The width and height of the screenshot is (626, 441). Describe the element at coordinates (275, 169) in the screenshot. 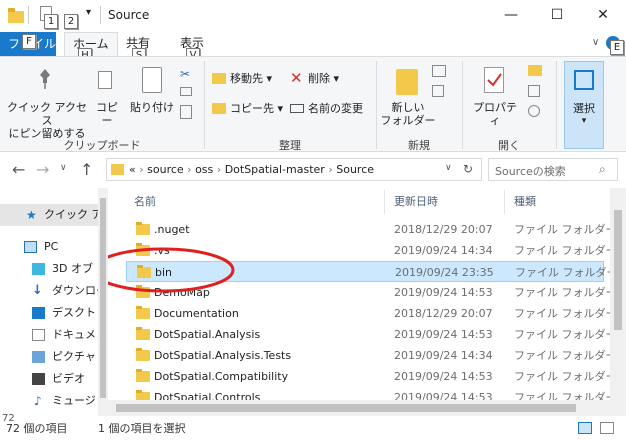

I see `breadcrumb-dotspatial-master: DotSpatial-master` at that location.